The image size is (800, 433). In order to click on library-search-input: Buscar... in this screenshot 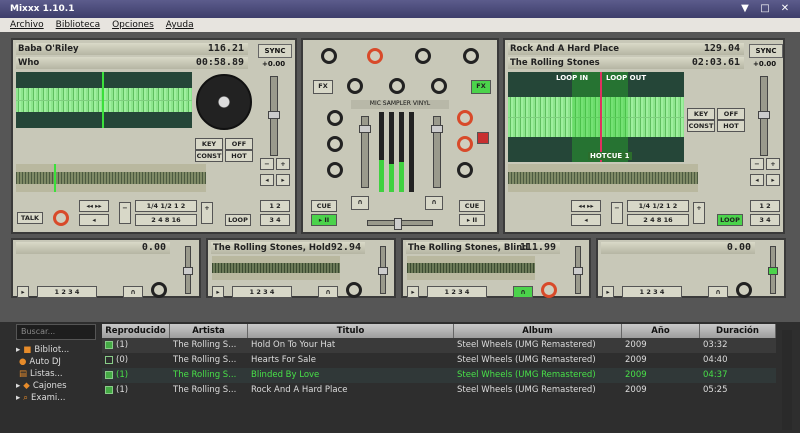, I will do `click(56, 332)`.